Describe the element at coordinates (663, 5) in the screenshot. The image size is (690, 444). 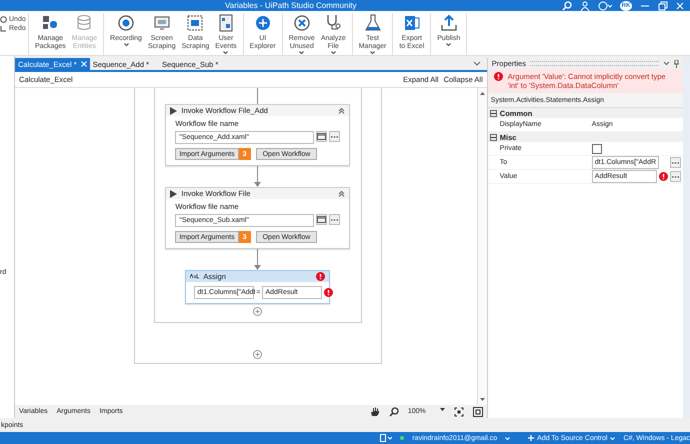
I see `restore-icon` at that location.